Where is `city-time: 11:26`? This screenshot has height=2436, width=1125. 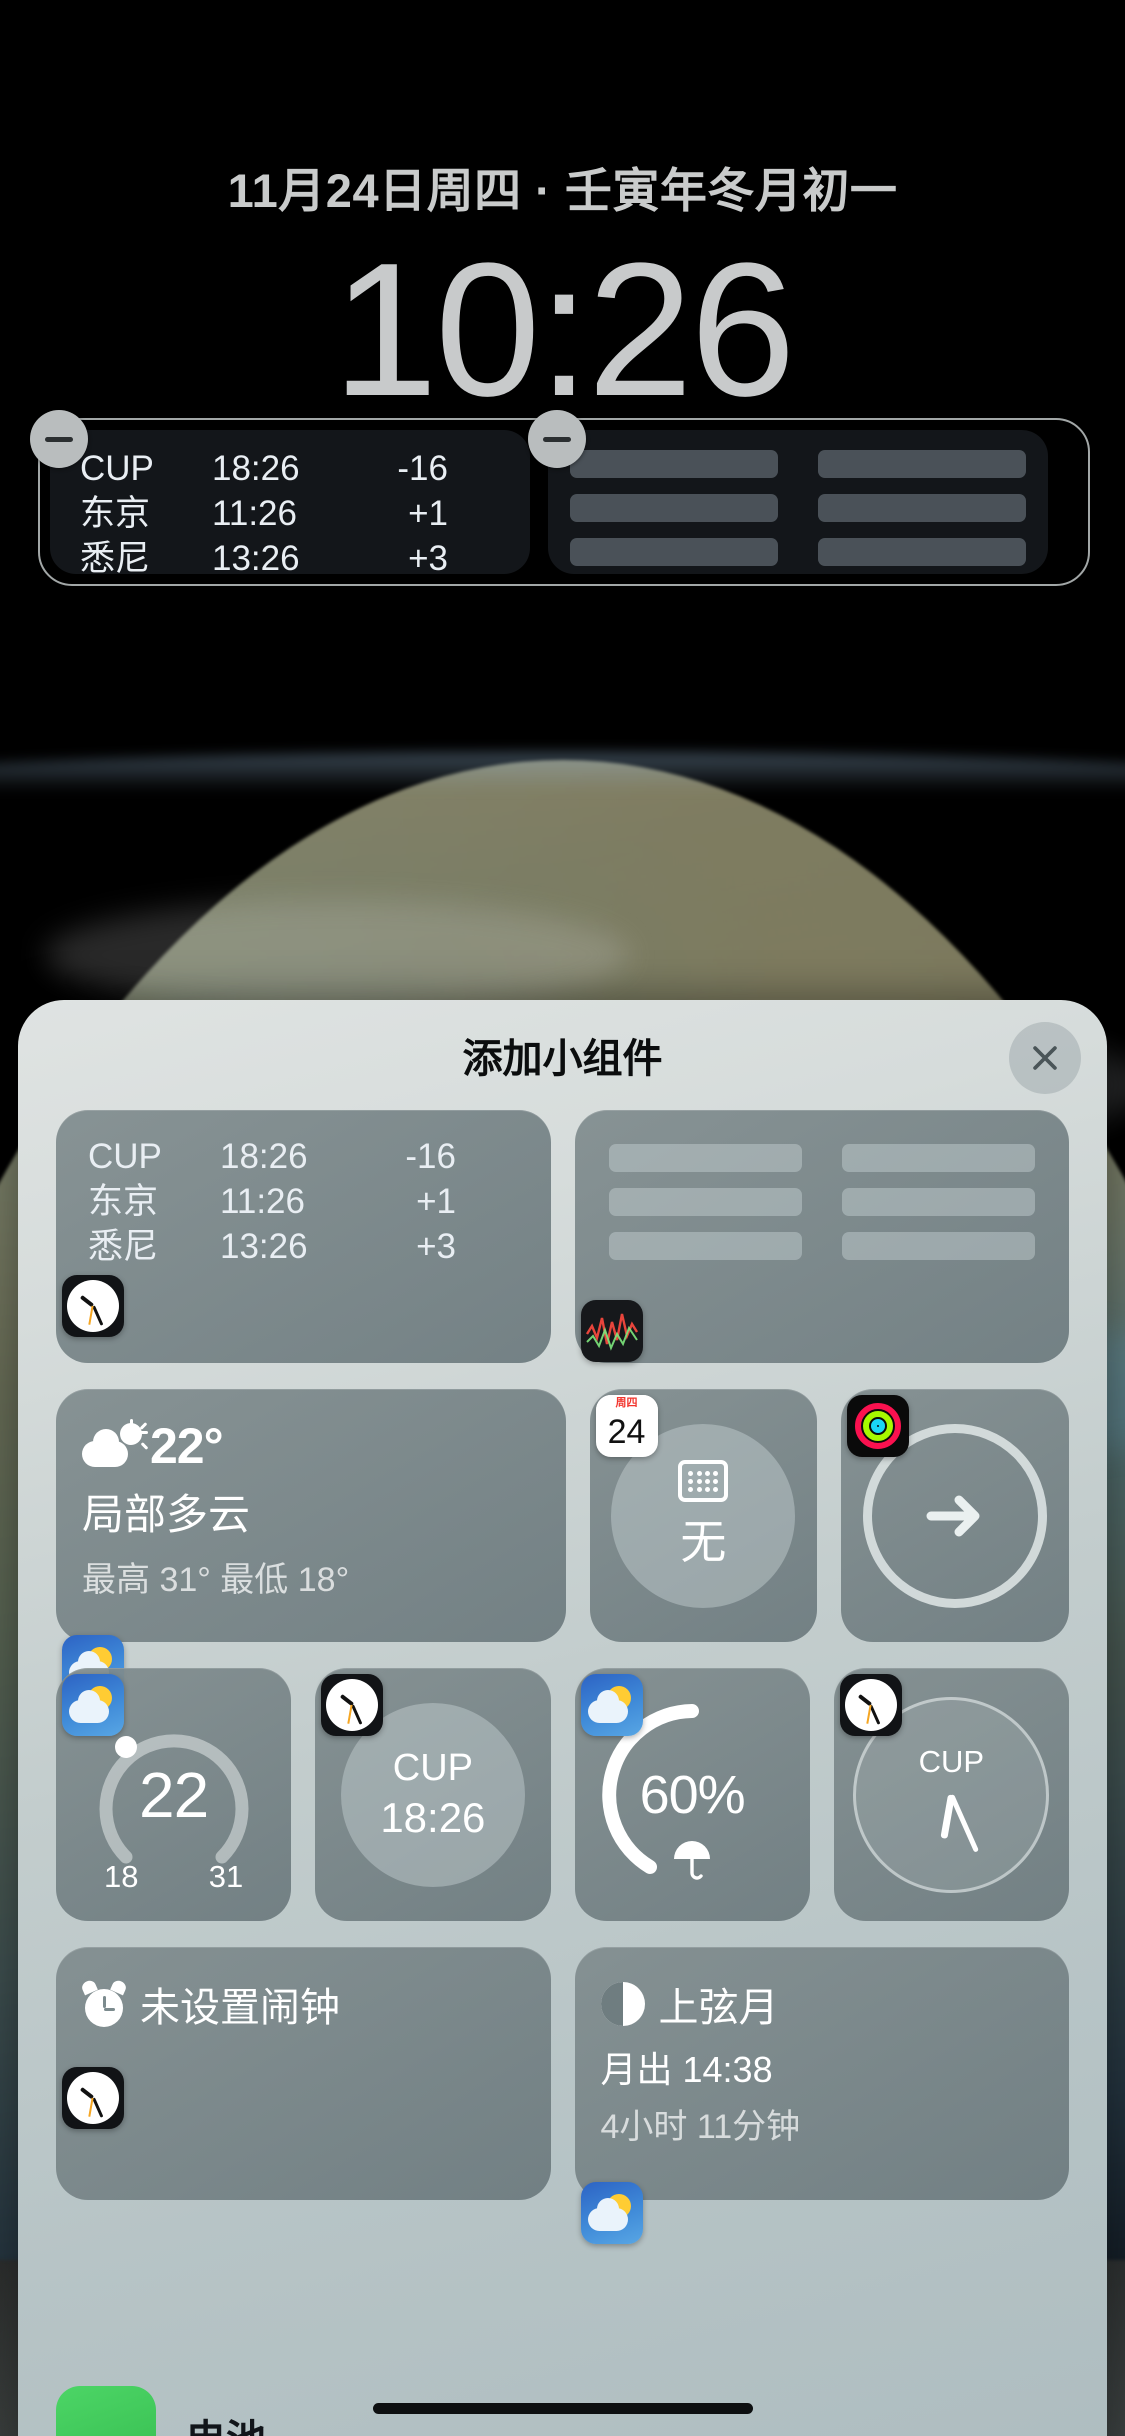 city-time: 11:26 is located at coordinates (254, 514).